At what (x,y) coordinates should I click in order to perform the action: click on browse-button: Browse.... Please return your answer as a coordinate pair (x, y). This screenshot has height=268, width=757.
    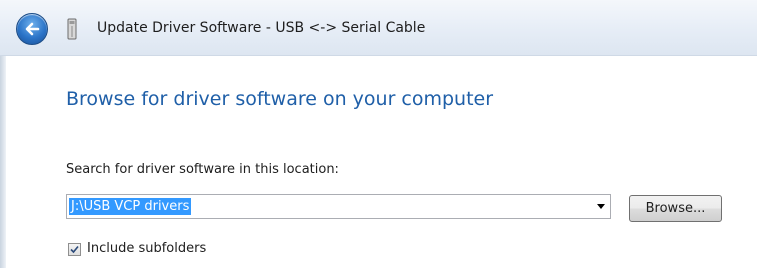
    Looking at the image, I should click on (675, 208).